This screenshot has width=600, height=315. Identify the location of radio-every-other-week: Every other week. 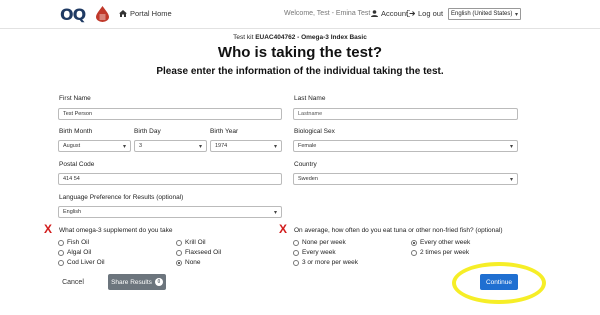
(440, 242).